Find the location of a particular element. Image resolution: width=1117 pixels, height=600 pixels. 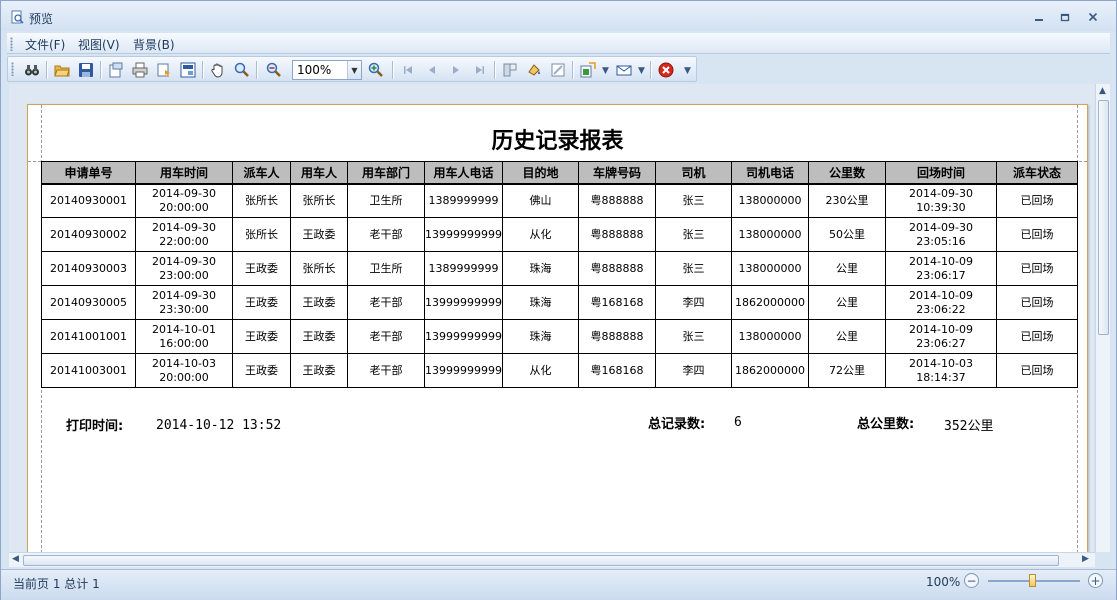

cell-mileage: 72公里 is located at coordinates (846, 370).